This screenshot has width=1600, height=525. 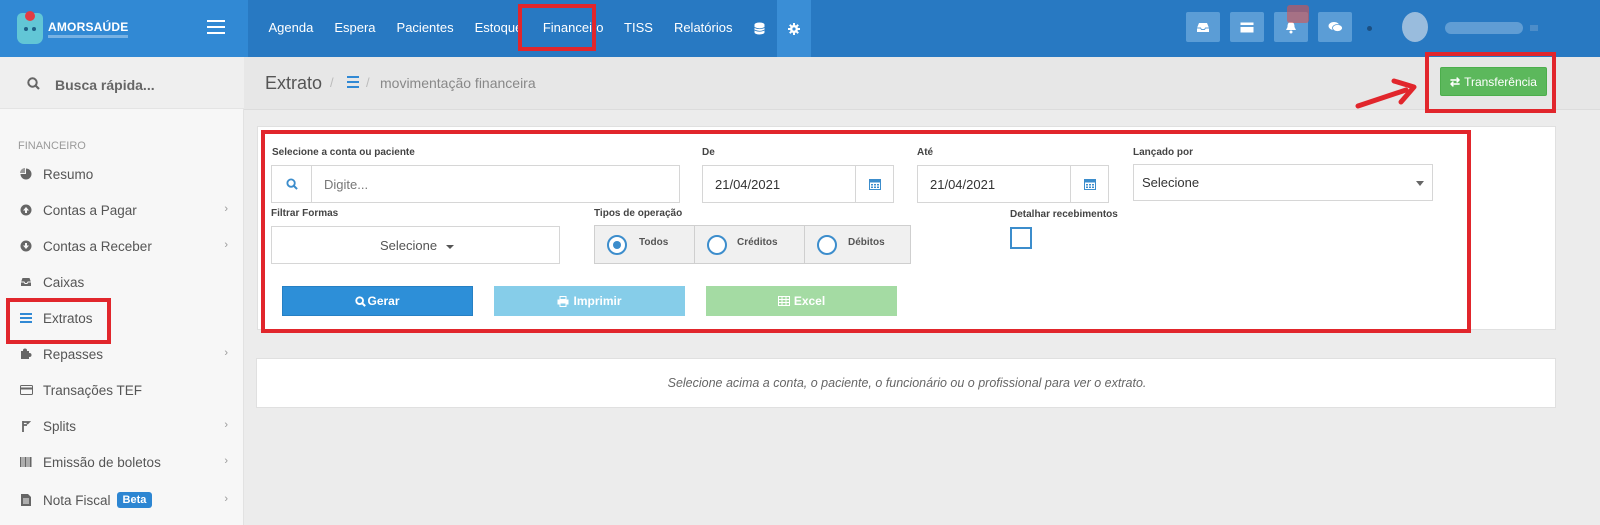 What do you see at coordinates (291, 28) in the screenshot?
I see `nav-agenda: Agenda` at bounding box center [291, 28].